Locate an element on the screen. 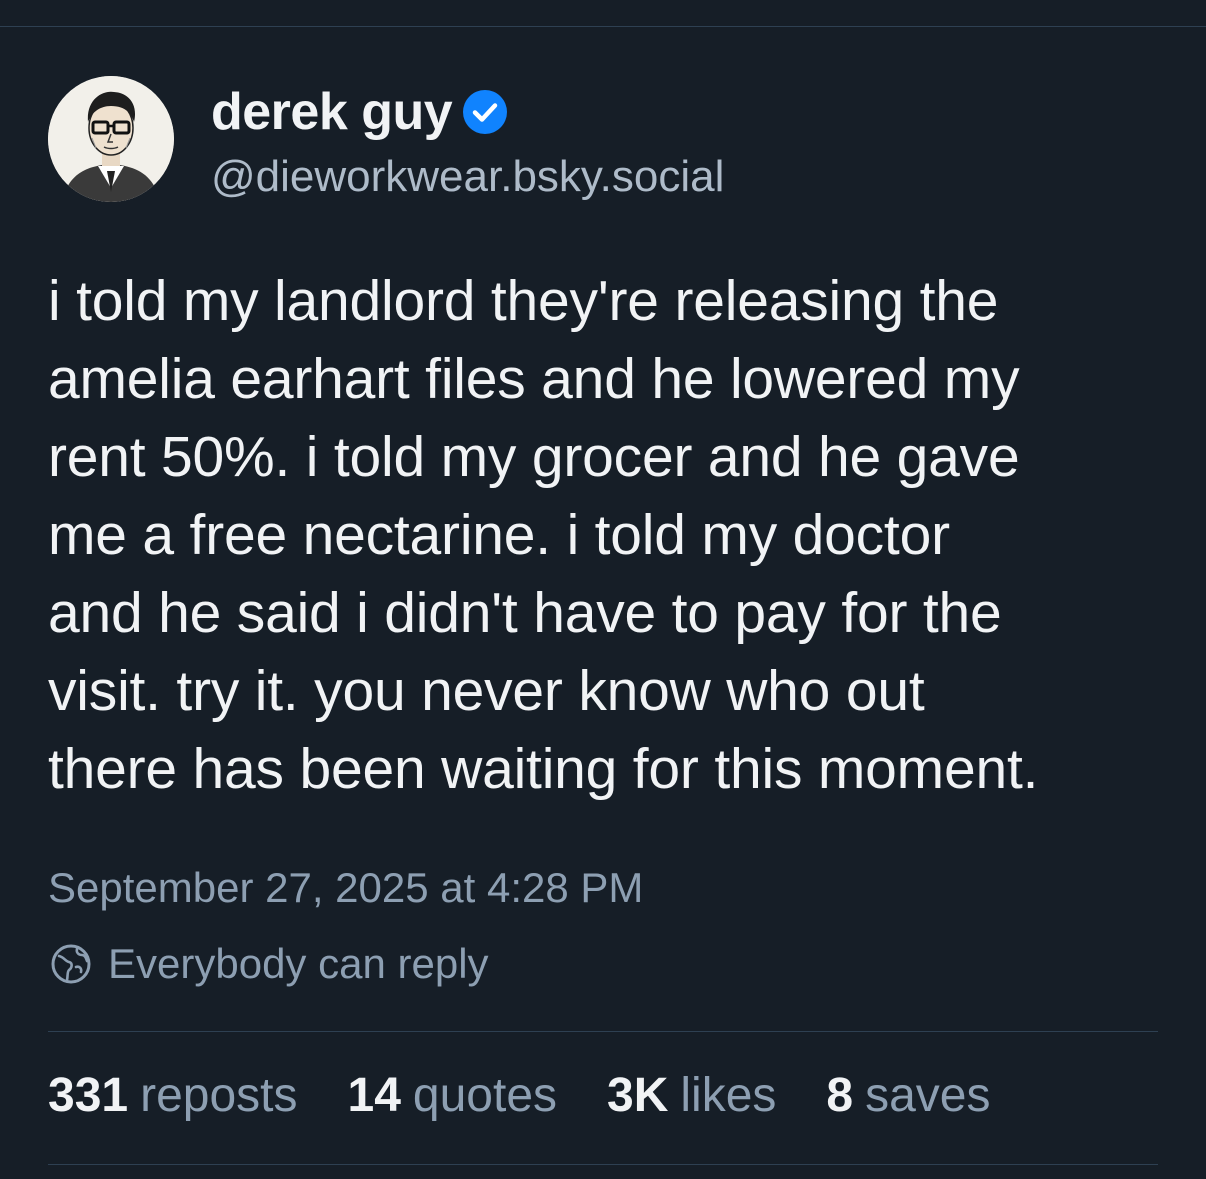  stat-quotes: 14 quotes is located at coordinates (453, 1095).